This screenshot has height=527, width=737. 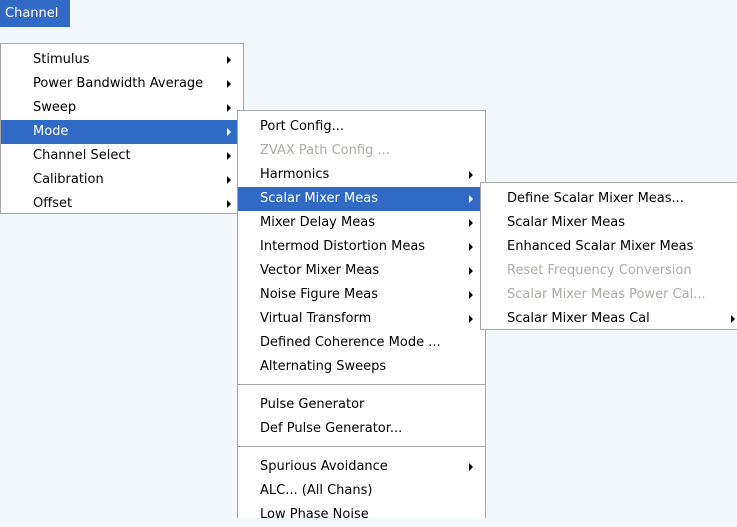 I want to click on menu-item-label: Virtual Transform, so click(x=316, y=318).